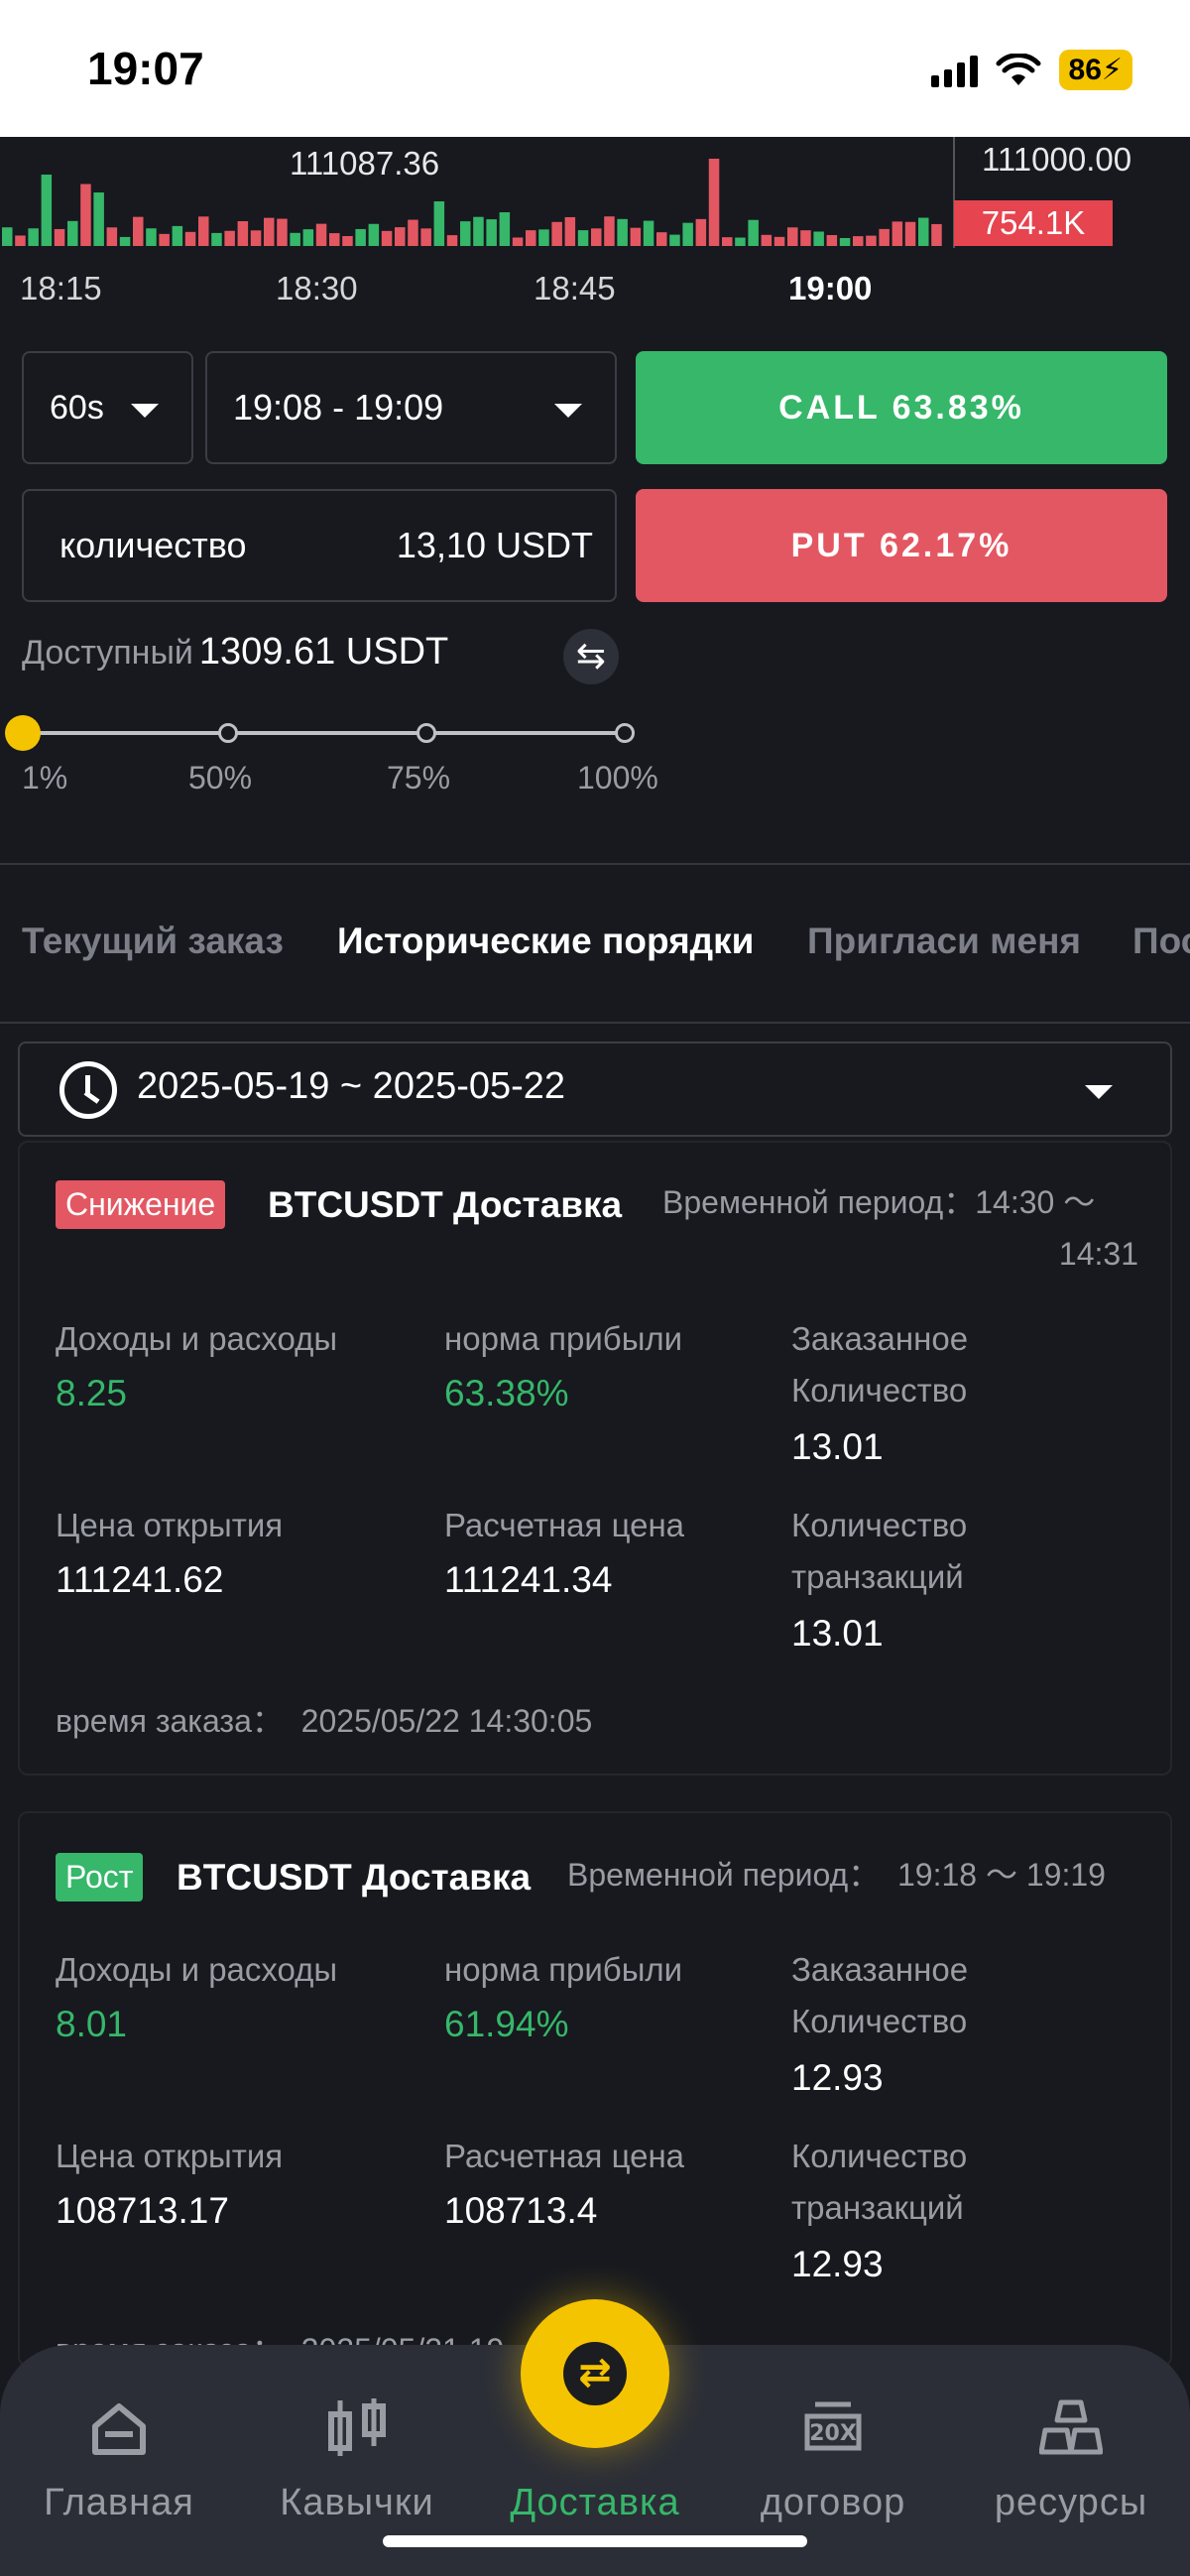 This screenshot has width=1190, height=2576. What do you see at coordinates (107, 407) in the screenshot?
I see `interval-select: 60s` at bounding box center [107, 407].